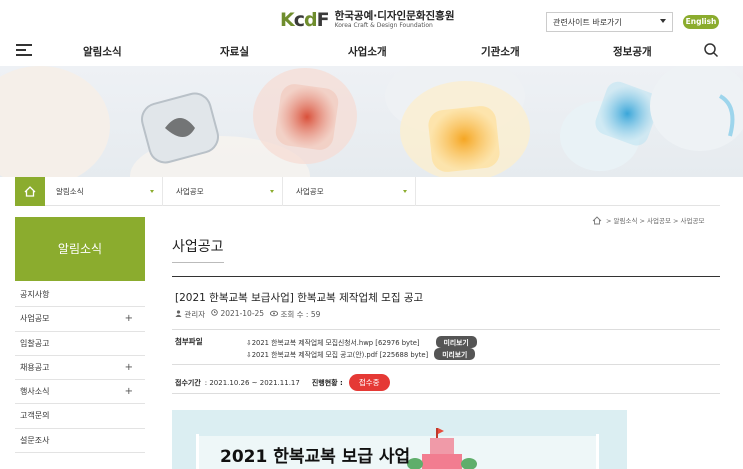 The height and width of the screenshot is (469, 743). What do you see at coordinates (102, 51) in the screenshot?
I see `gnb-item-notice: 알림소식` at bounding box center [102, 51].